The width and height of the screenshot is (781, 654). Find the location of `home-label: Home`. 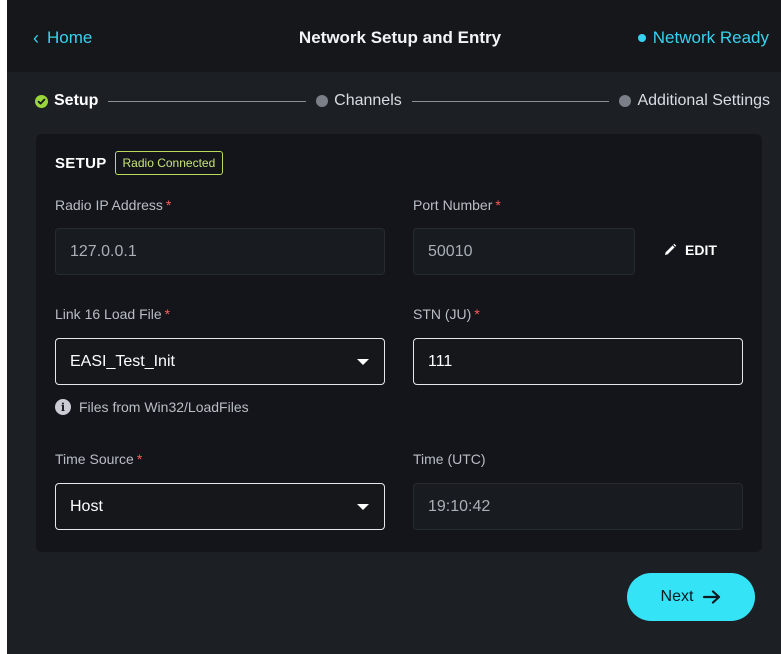

home-label: Home is located at coordinates (70, 37).